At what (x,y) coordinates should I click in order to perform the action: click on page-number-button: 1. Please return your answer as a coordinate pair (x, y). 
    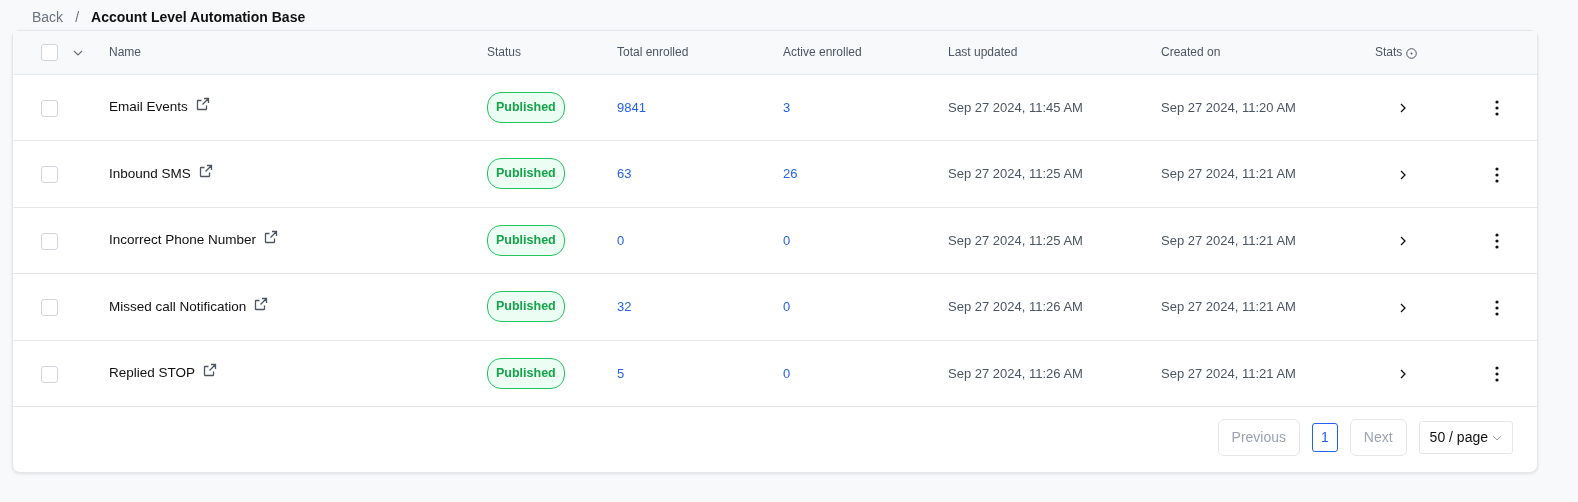
    Looking at the image, I should click on (1325, 437).